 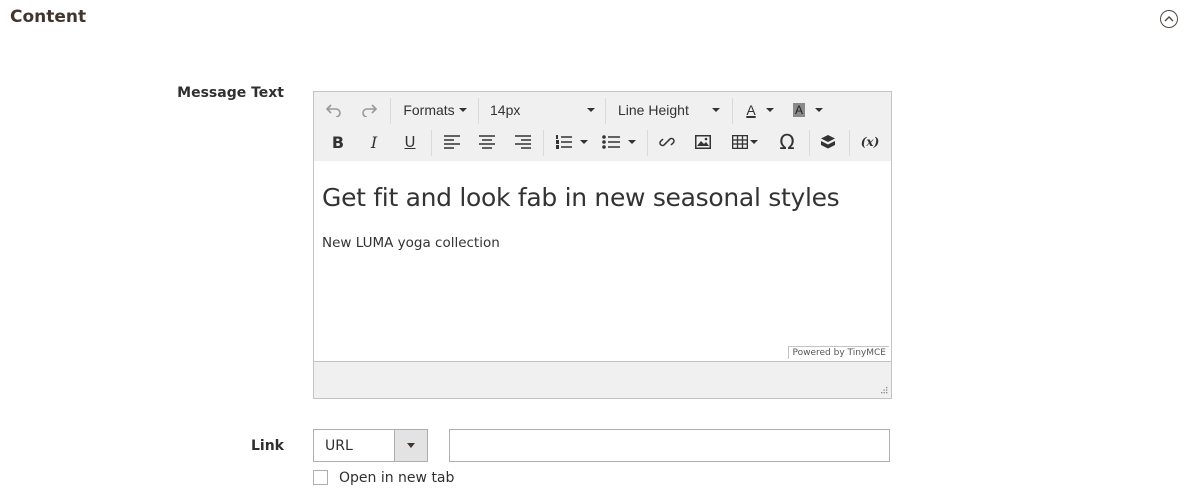 What do you see at coordinates (487, 142) in the screenshot?
I see `align-center-icon` at bounding box center [487, 142].